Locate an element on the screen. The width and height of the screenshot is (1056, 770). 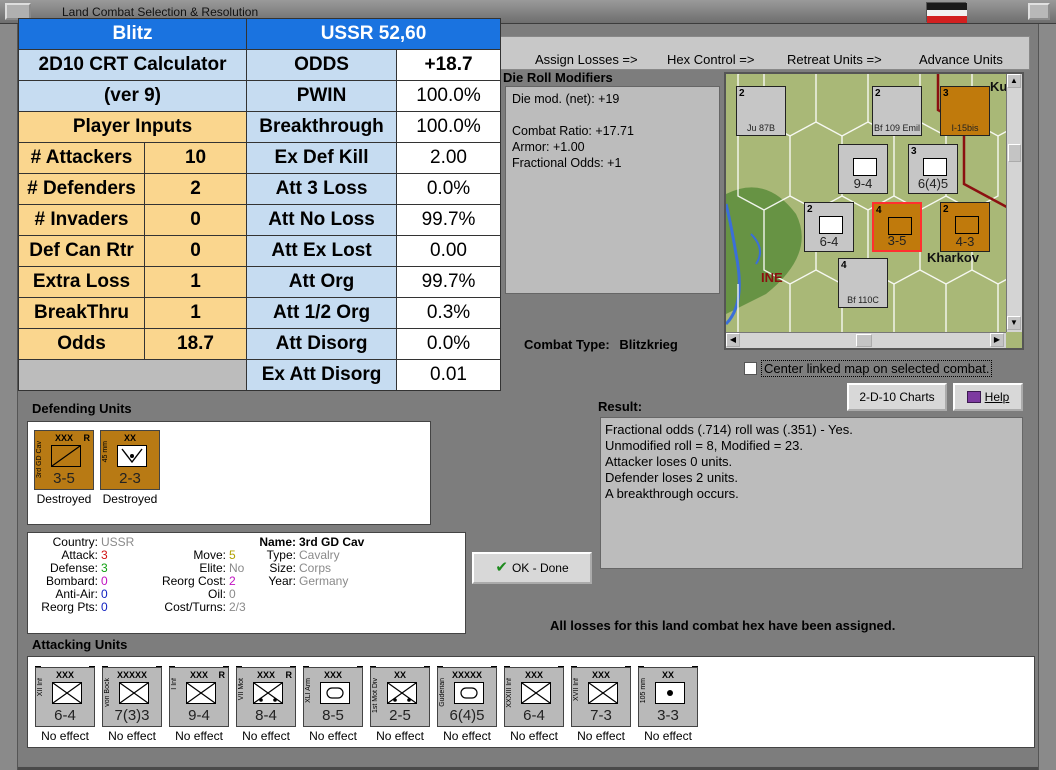
crt-input-value: 10 is located at coordinates (195, 158).